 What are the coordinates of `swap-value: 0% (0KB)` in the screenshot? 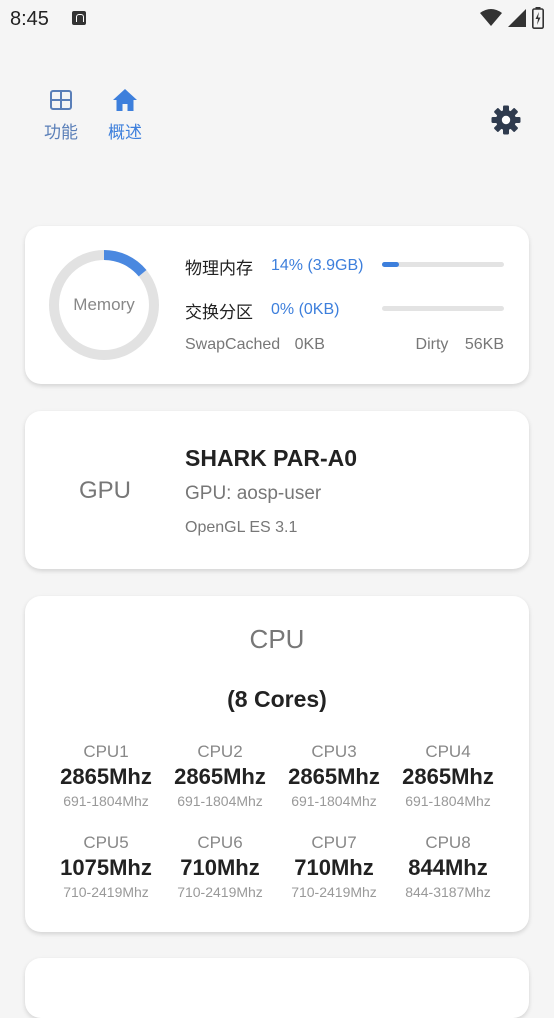 It's located at (305, 309).